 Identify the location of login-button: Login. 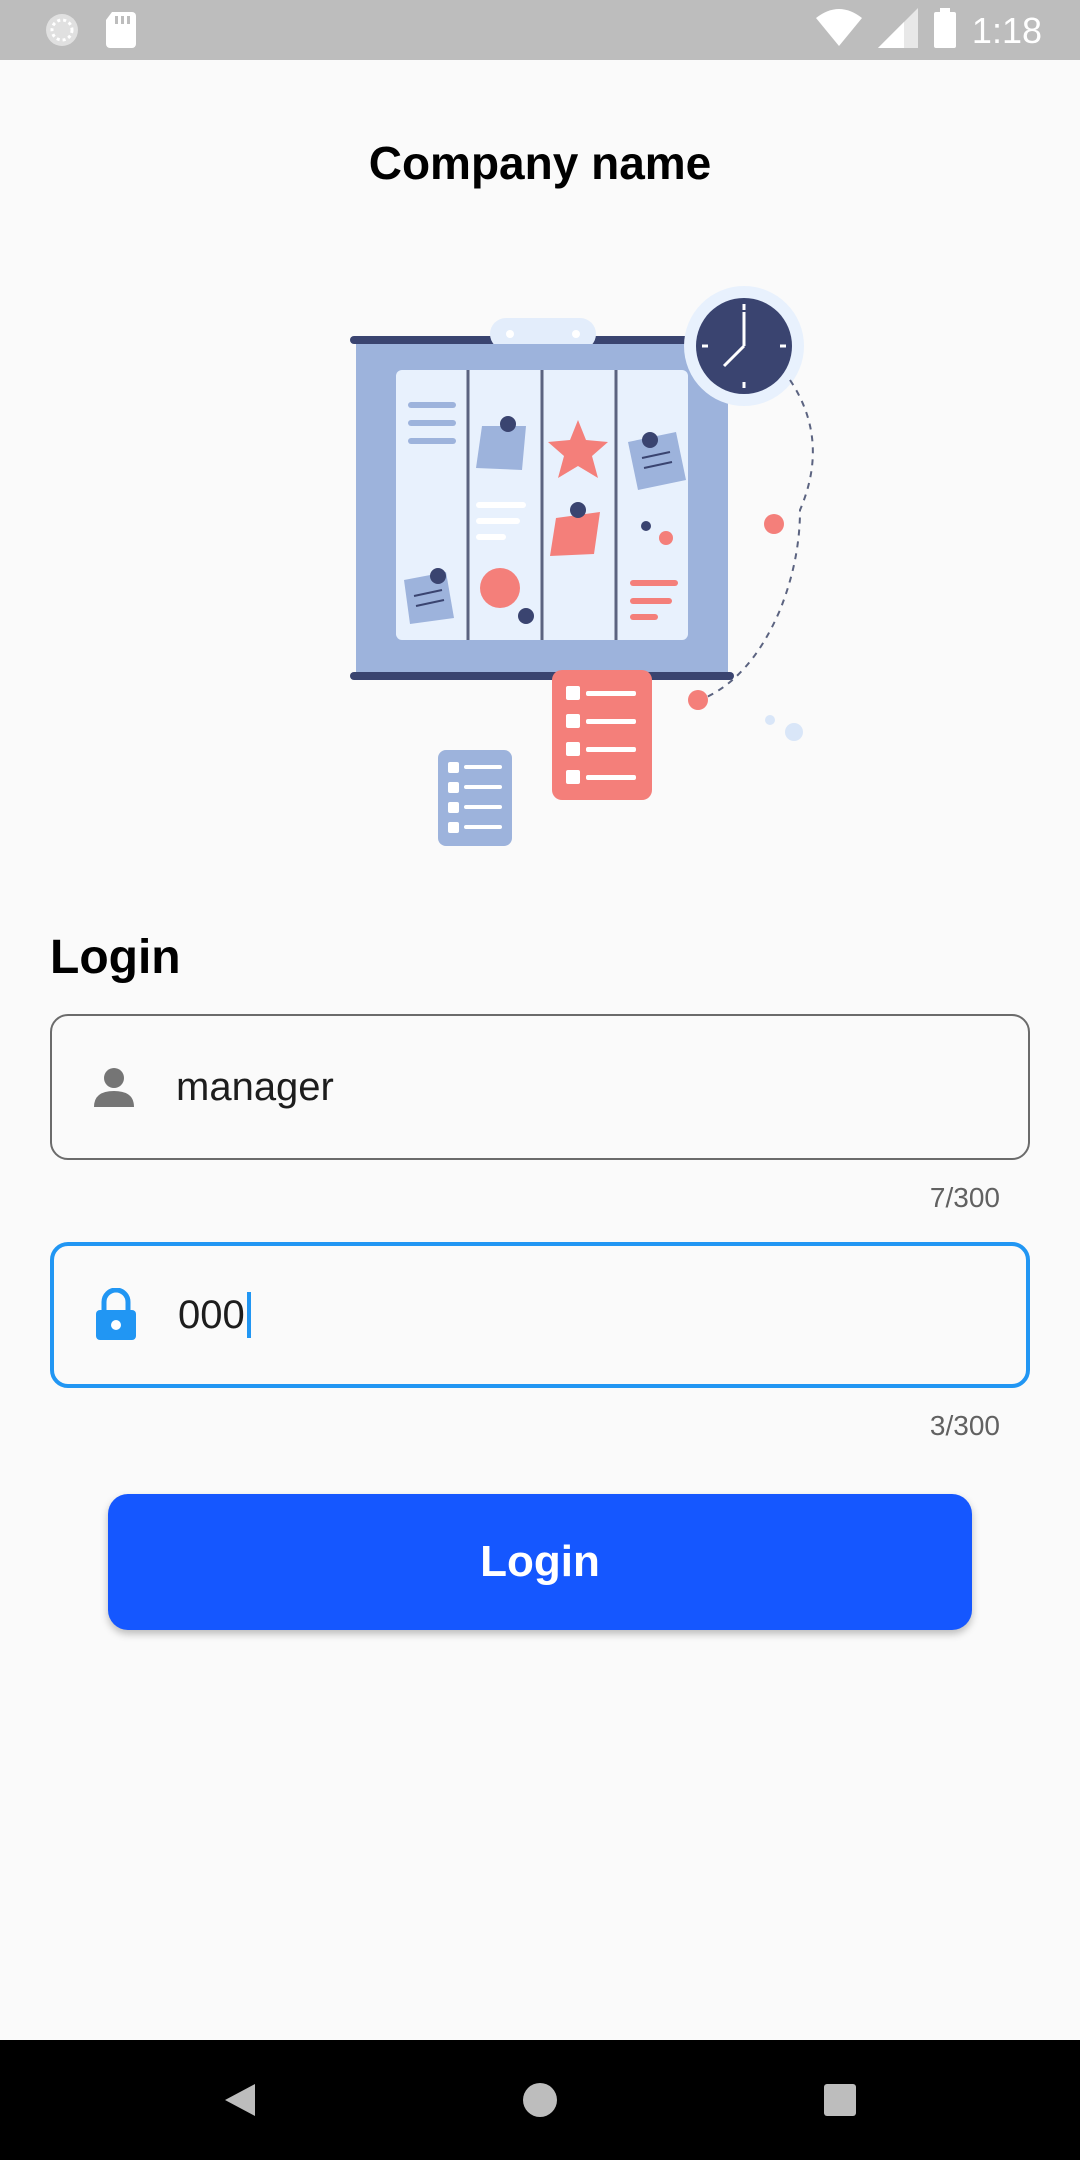
(540, 1562).